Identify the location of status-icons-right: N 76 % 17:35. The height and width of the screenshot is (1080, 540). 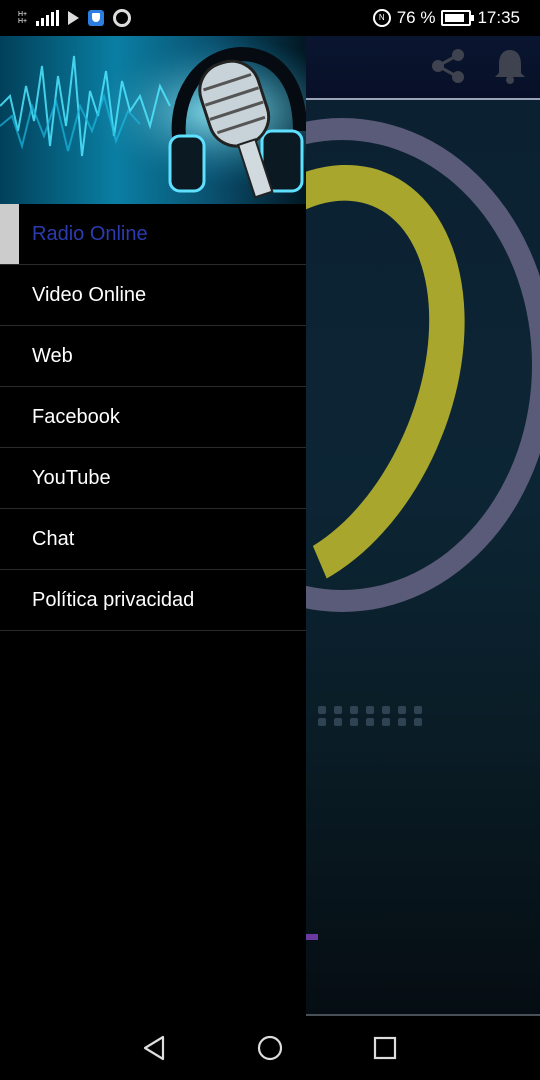
(446, 18).